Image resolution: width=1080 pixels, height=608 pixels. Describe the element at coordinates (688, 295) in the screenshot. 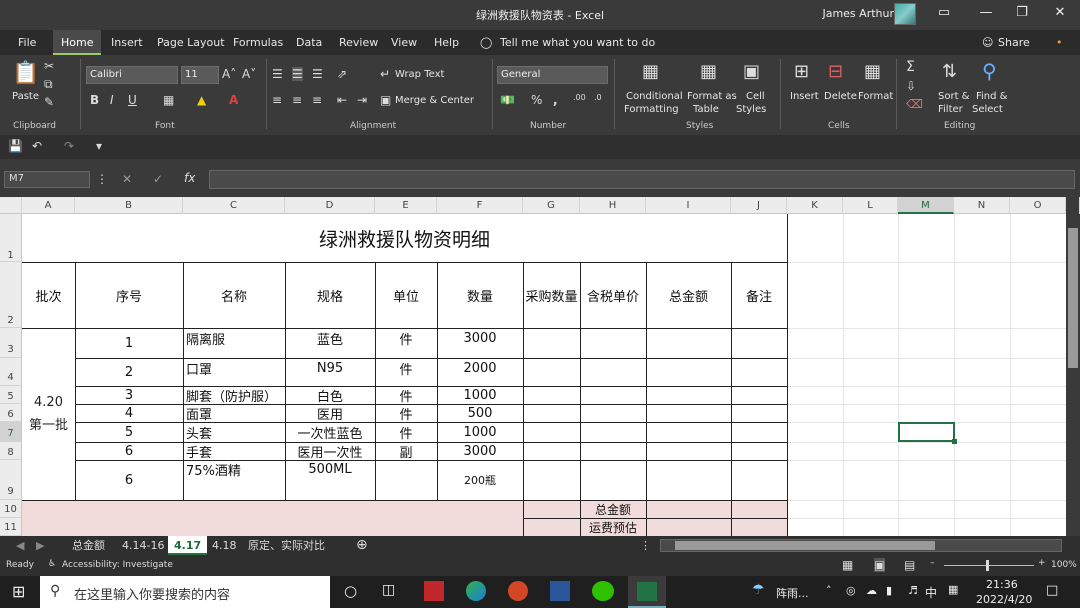

I see `header-total: 总金额` at that location.